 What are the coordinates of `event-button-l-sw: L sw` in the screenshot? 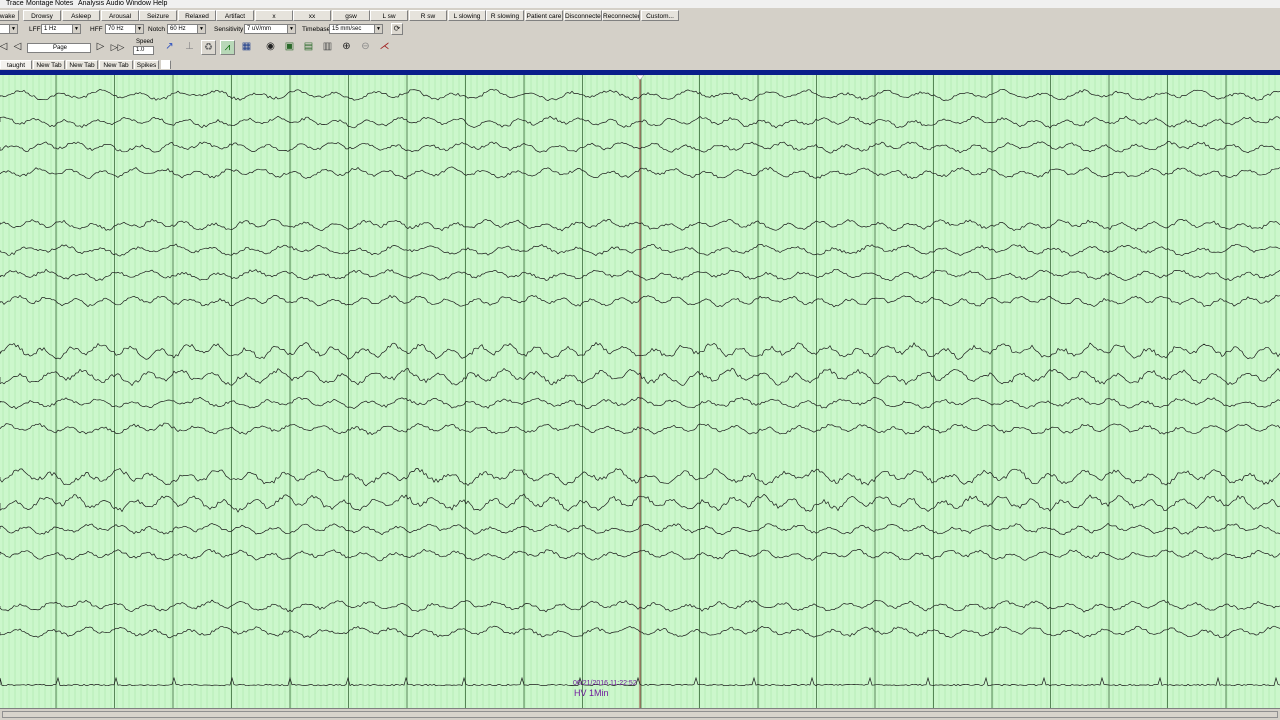 It's located at (389, 15).